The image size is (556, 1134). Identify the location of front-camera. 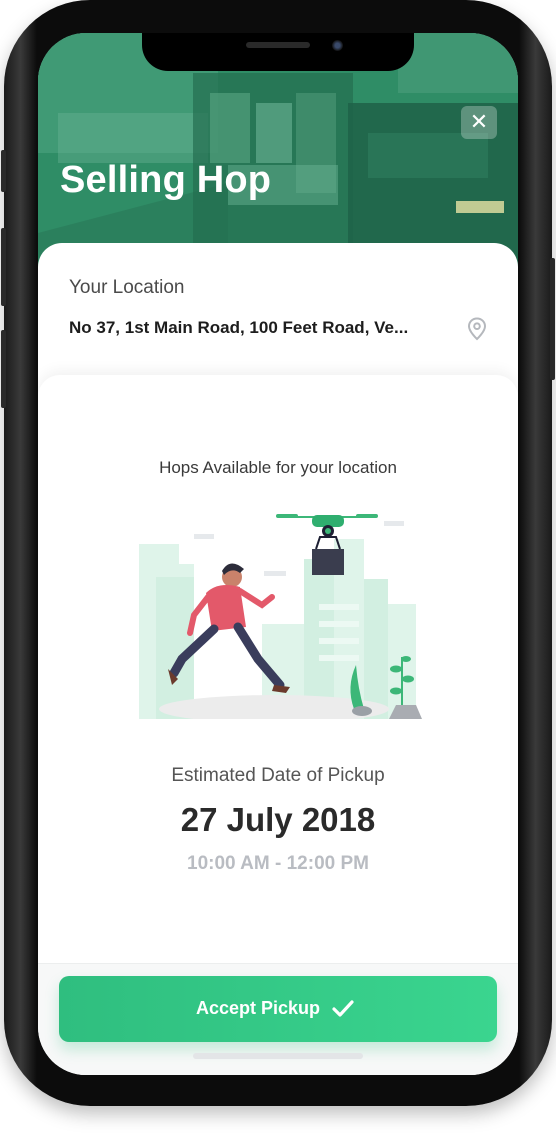
(337, 45).